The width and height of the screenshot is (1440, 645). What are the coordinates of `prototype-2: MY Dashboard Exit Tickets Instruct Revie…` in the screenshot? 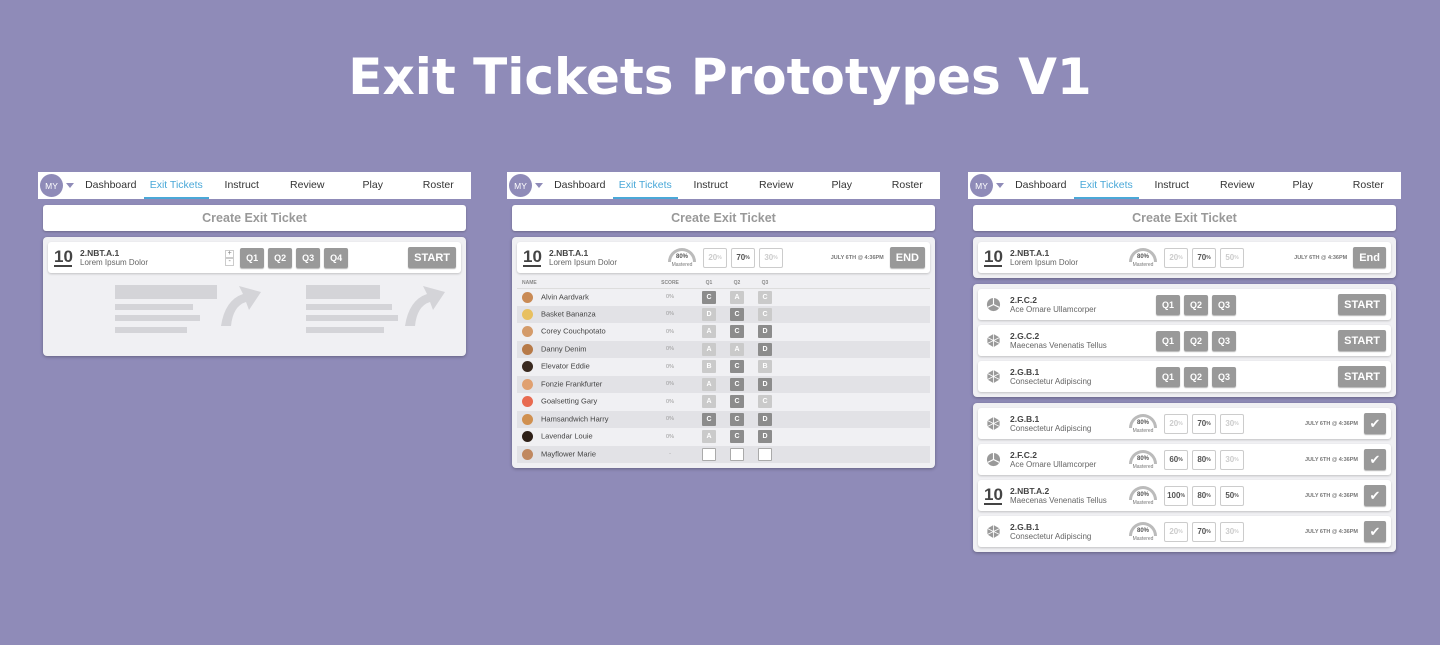 It's located at (723, 320).